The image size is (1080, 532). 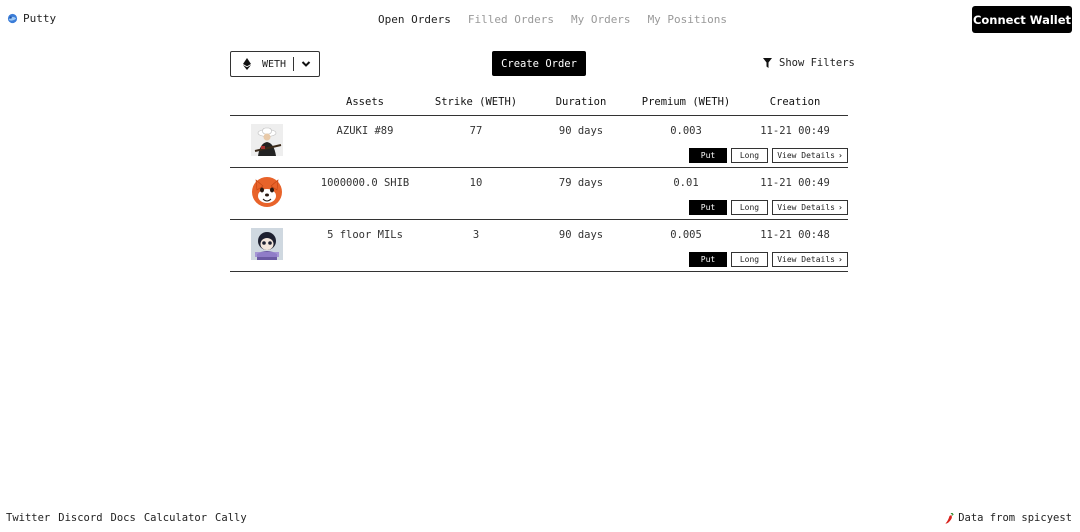 What do you see at coordinates (306, 64) in the screenshot?
I see `chevron-down-icon` at bounding box center [306, 64].